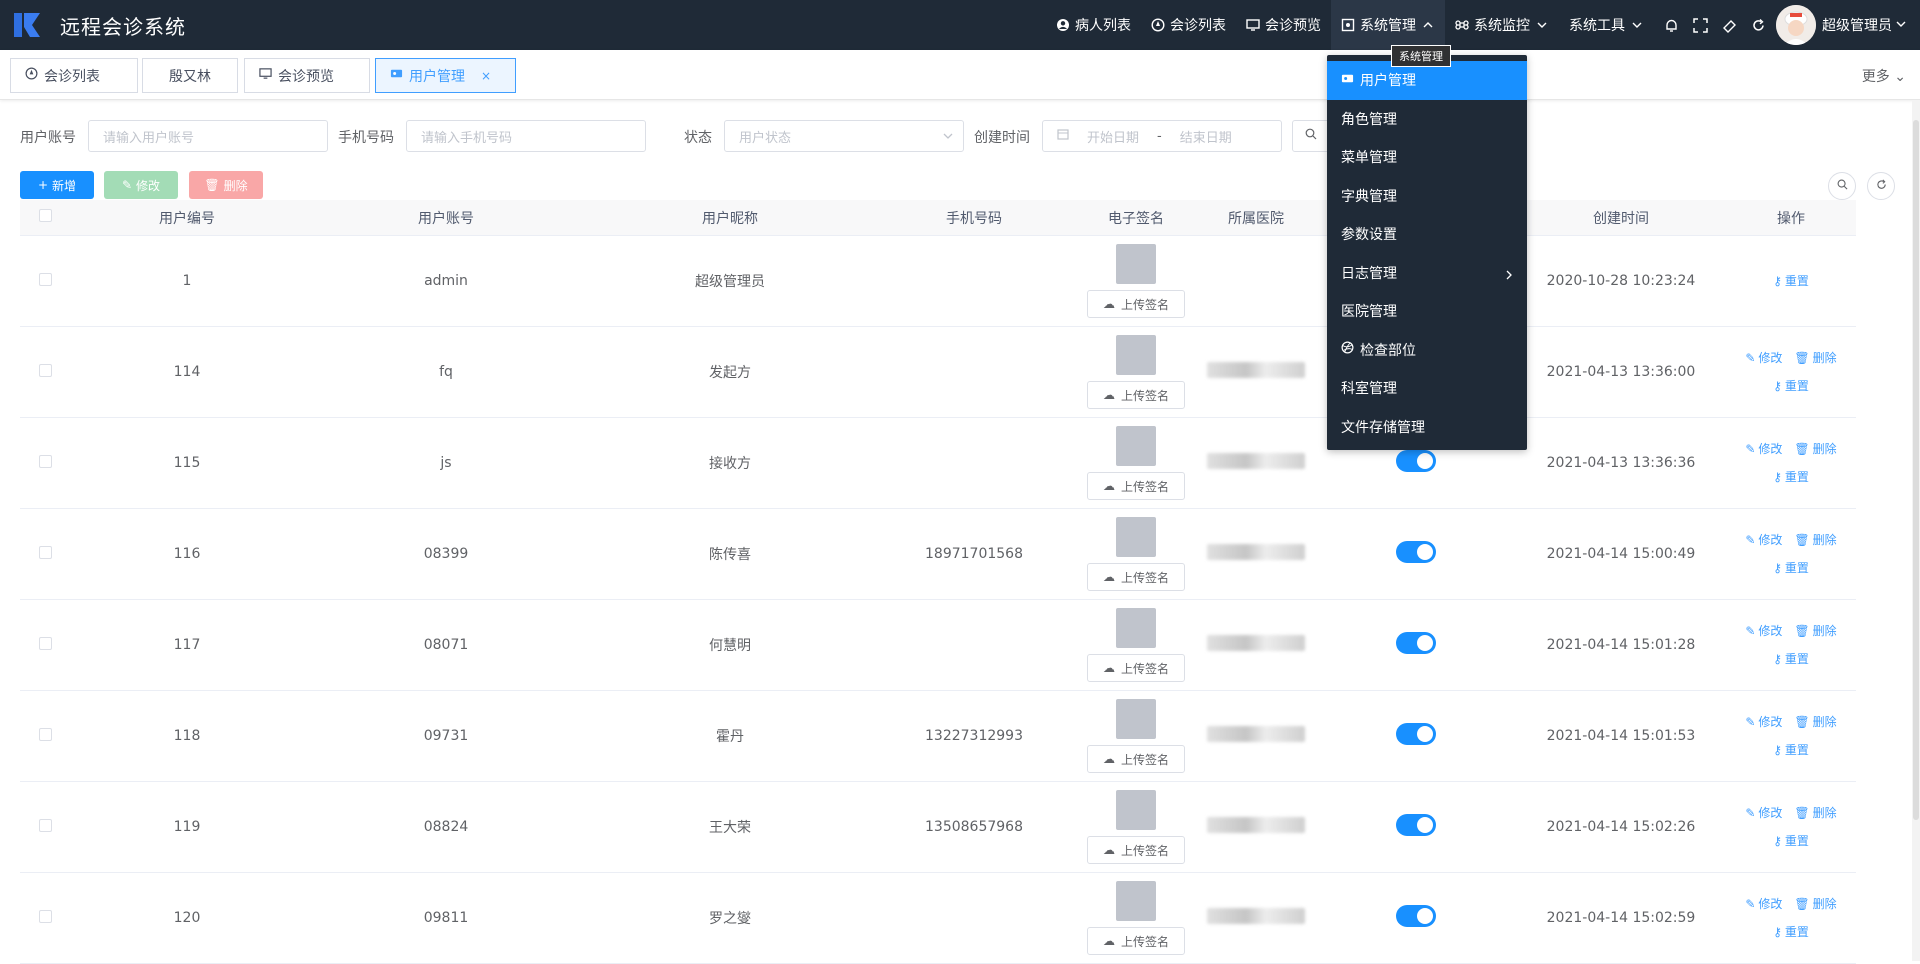  Describe the element at coordinates (1427, 157) in the screenshot. I see `menu-item-menu-management: 菜单管理` at that location.